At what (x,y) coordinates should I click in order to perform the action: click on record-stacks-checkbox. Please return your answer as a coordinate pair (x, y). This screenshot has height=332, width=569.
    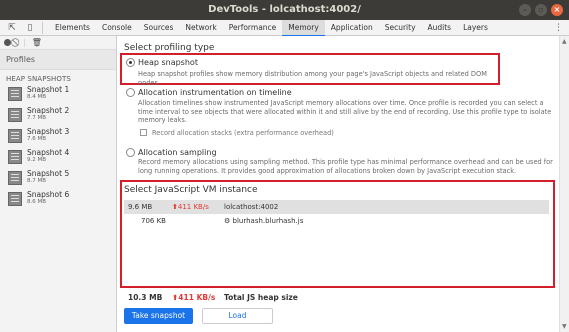
    Looking at the image, I should click on (143, 132).